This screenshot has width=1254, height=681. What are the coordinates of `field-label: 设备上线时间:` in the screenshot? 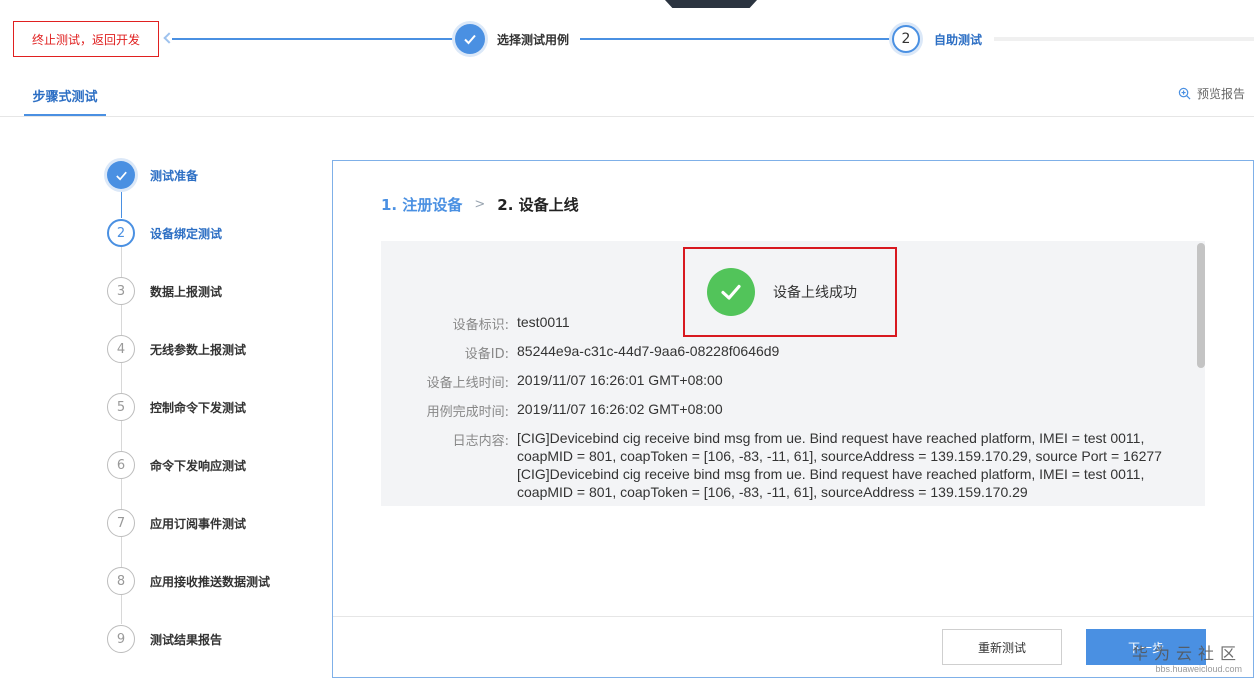 It's located at (467, 383).